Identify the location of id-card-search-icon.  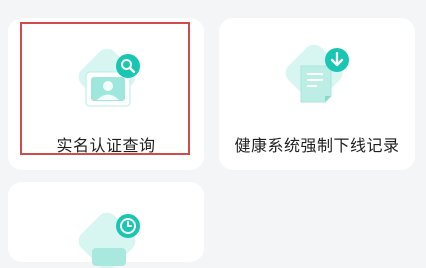
(109, 77).